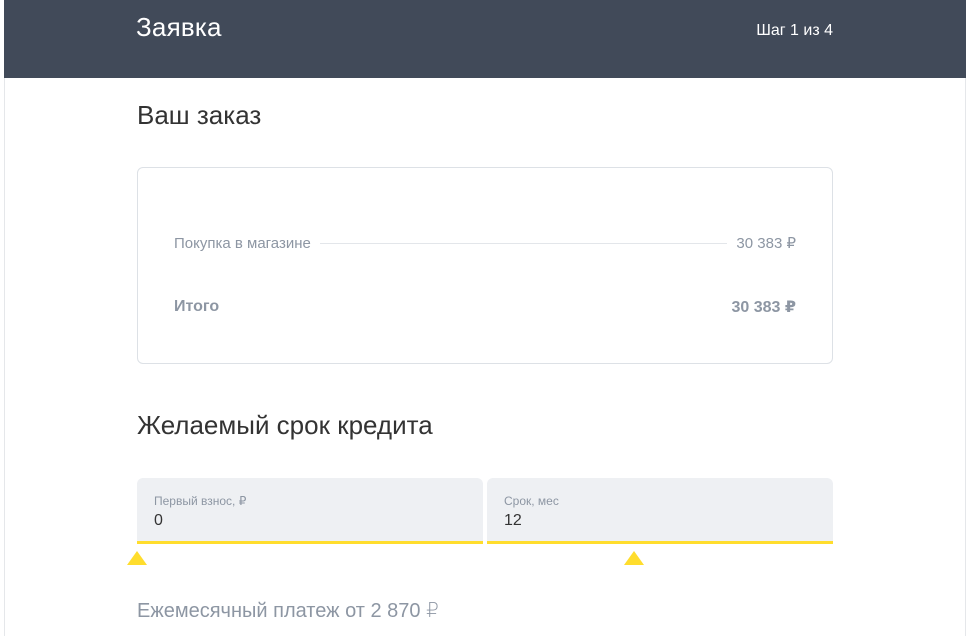  Describe the element at coordinates (197, 306) in the screenshot. I see `total-label: Итого` at that location.